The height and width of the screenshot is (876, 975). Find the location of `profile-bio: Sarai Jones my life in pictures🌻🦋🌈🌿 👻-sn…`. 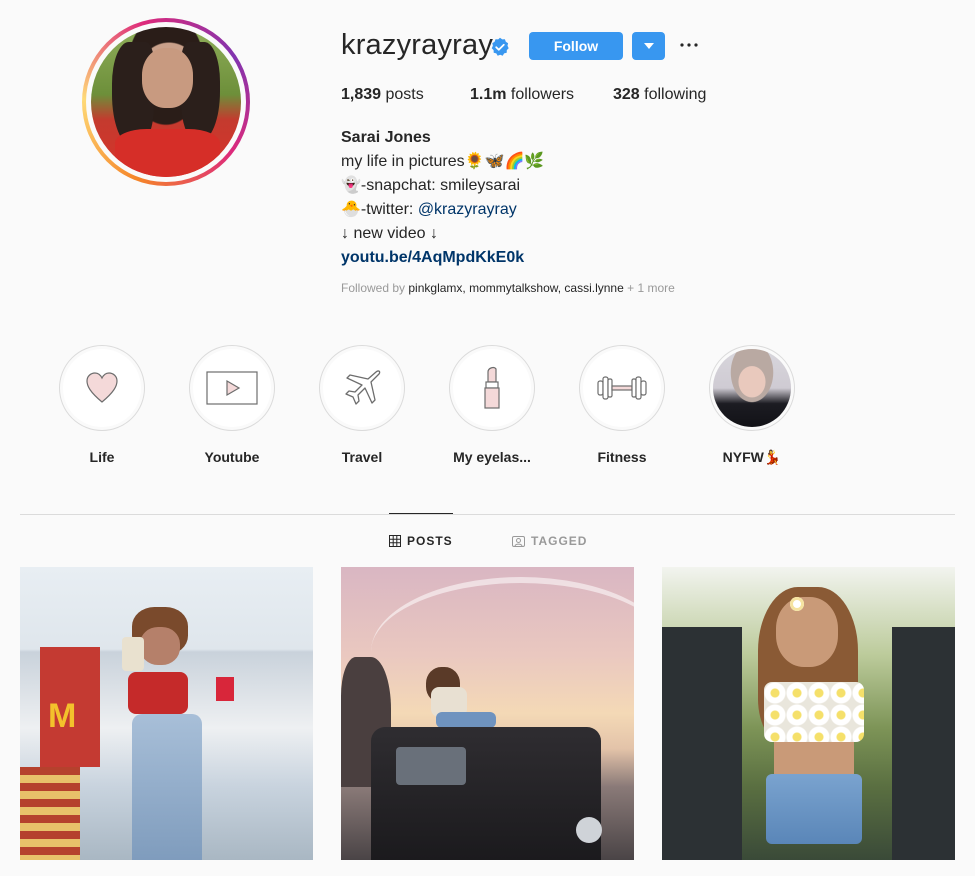

profile-bio: Sarai Jones my life in pictures🌻🦋🌈🌿 👻-sn… is located at coordinates (442, 198).